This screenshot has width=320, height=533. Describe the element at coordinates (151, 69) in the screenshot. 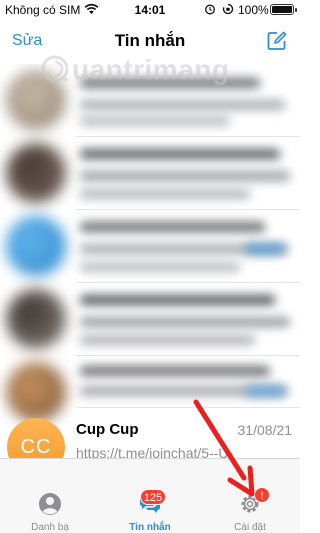

I see `watermark-text: uantrimang` at that location.